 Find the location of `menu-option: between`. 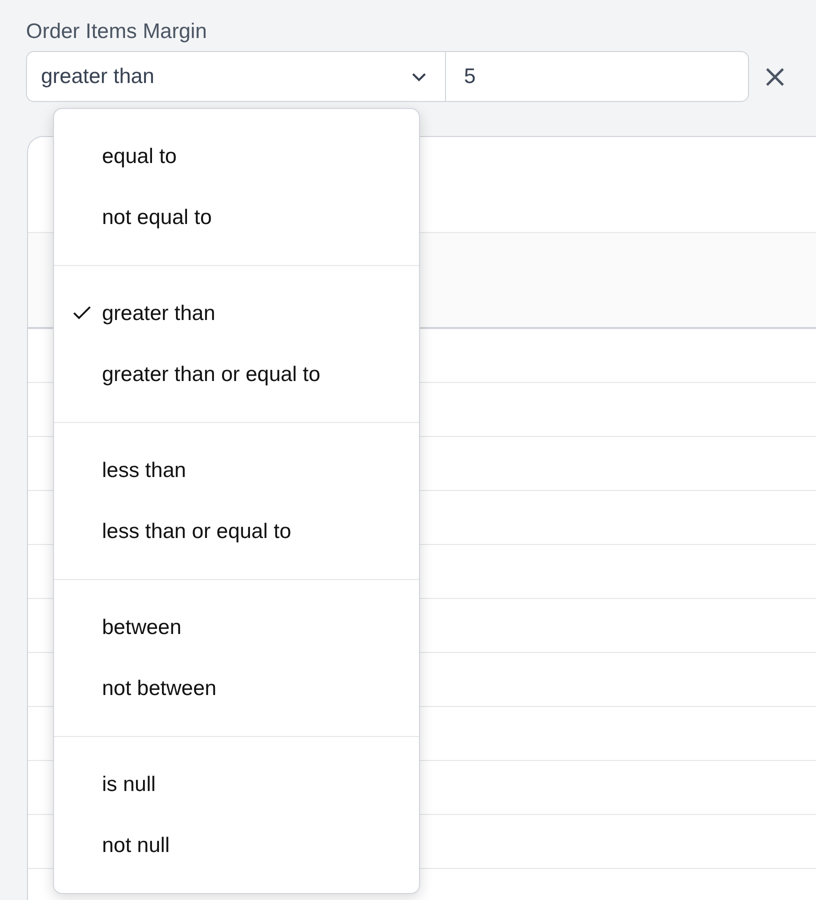

menu-option: between is located at coordinates (236, 627).